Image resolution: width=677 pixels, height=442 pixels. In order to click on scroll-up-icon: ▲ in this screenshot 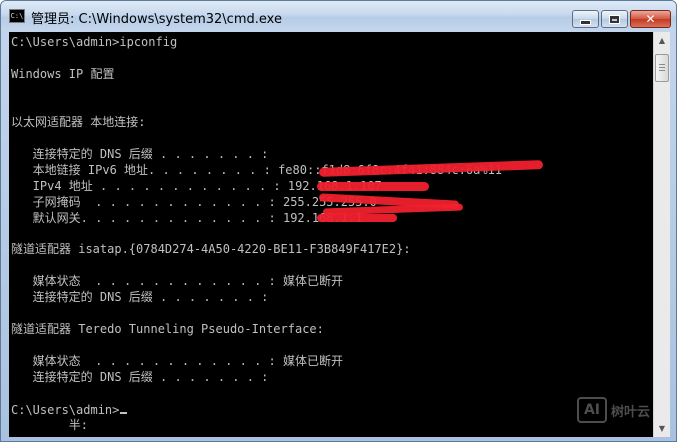, I will do `click(662, 40)`.